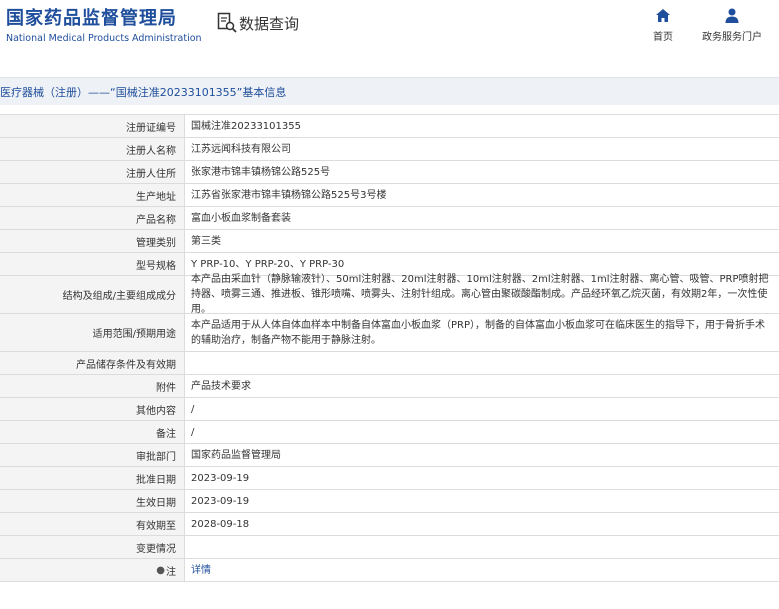 The height and width of the screenshot is (609, 779). I want to click on field-label: 审批部门, so click(92, 455).